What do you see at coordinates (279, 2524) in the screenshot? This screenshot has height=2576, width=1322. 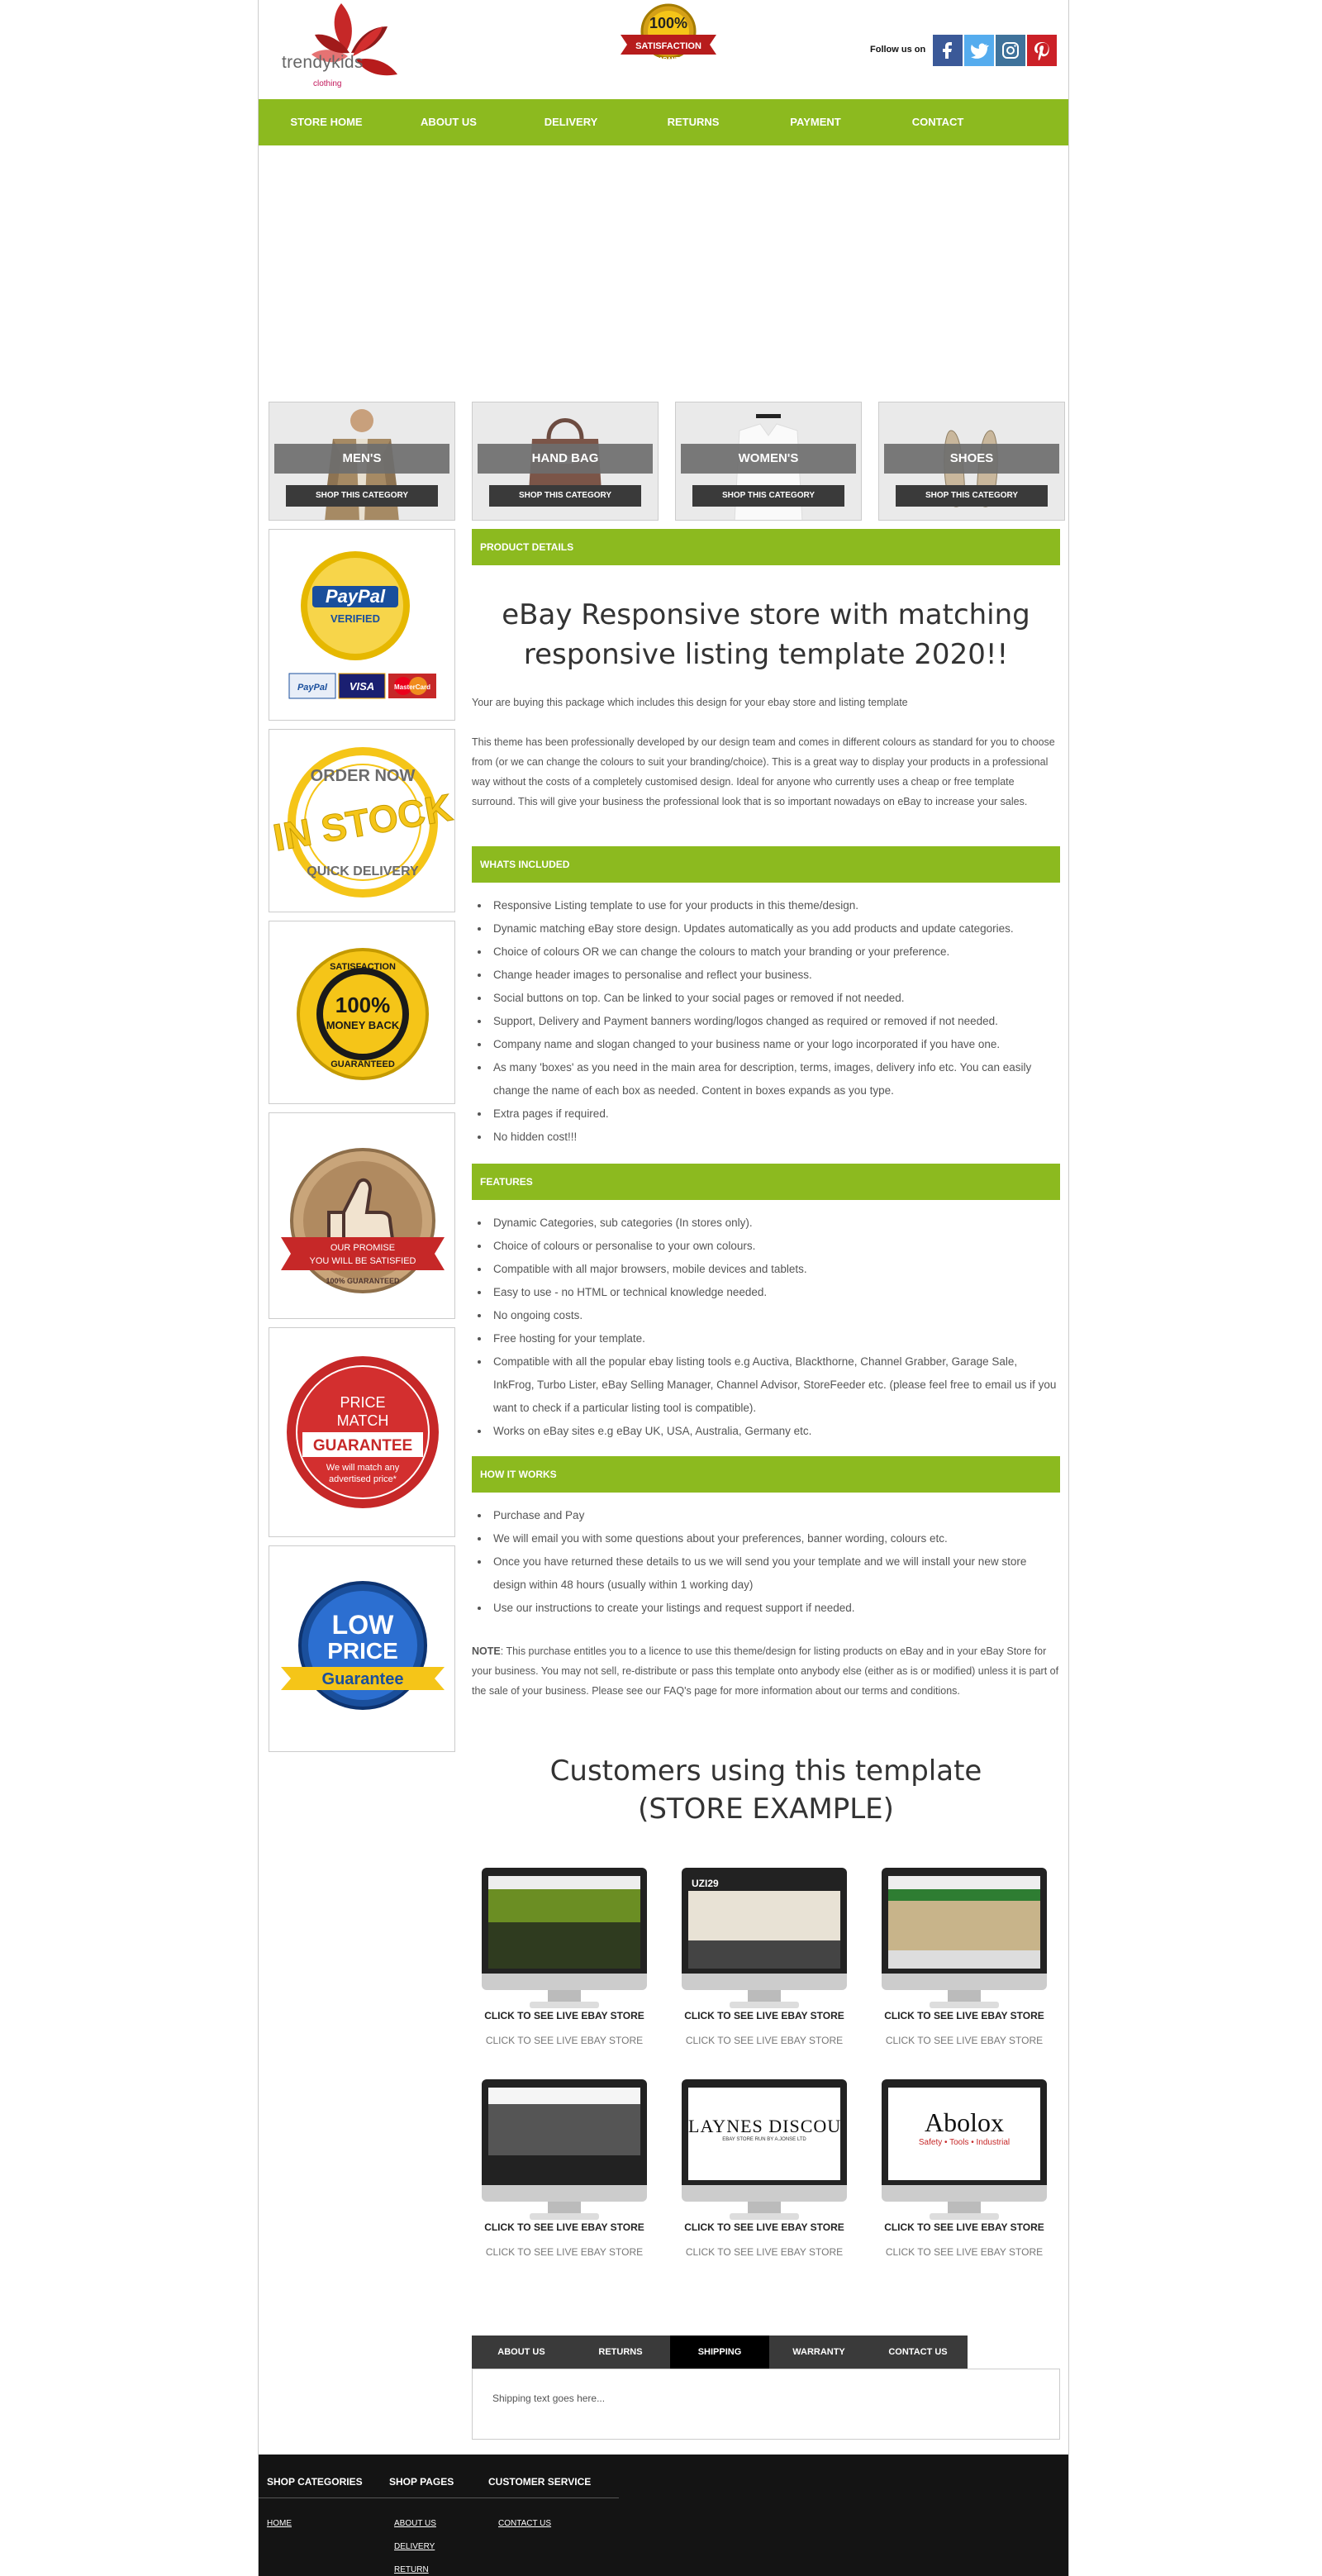 I see `footer-link-home: HOME` at bounding box center [279, 2524].